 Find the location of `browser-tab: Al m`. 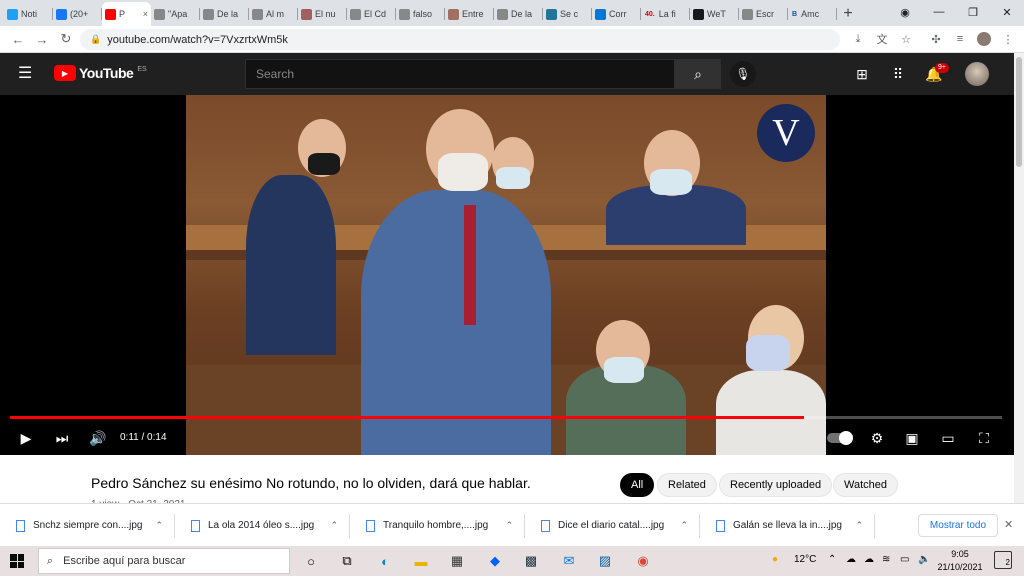

browser-tab: Al m is located at coordinates (273, 14).